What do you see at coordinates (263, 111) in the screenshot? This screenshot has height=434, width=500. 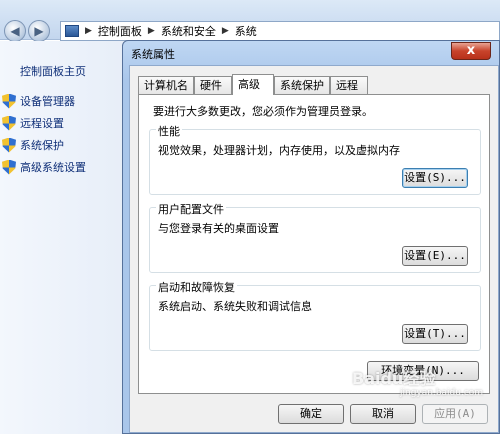 I see `admin-note: 要进行大多数更改，您必须作为管理员登录。` at bounding box center [263, 111].